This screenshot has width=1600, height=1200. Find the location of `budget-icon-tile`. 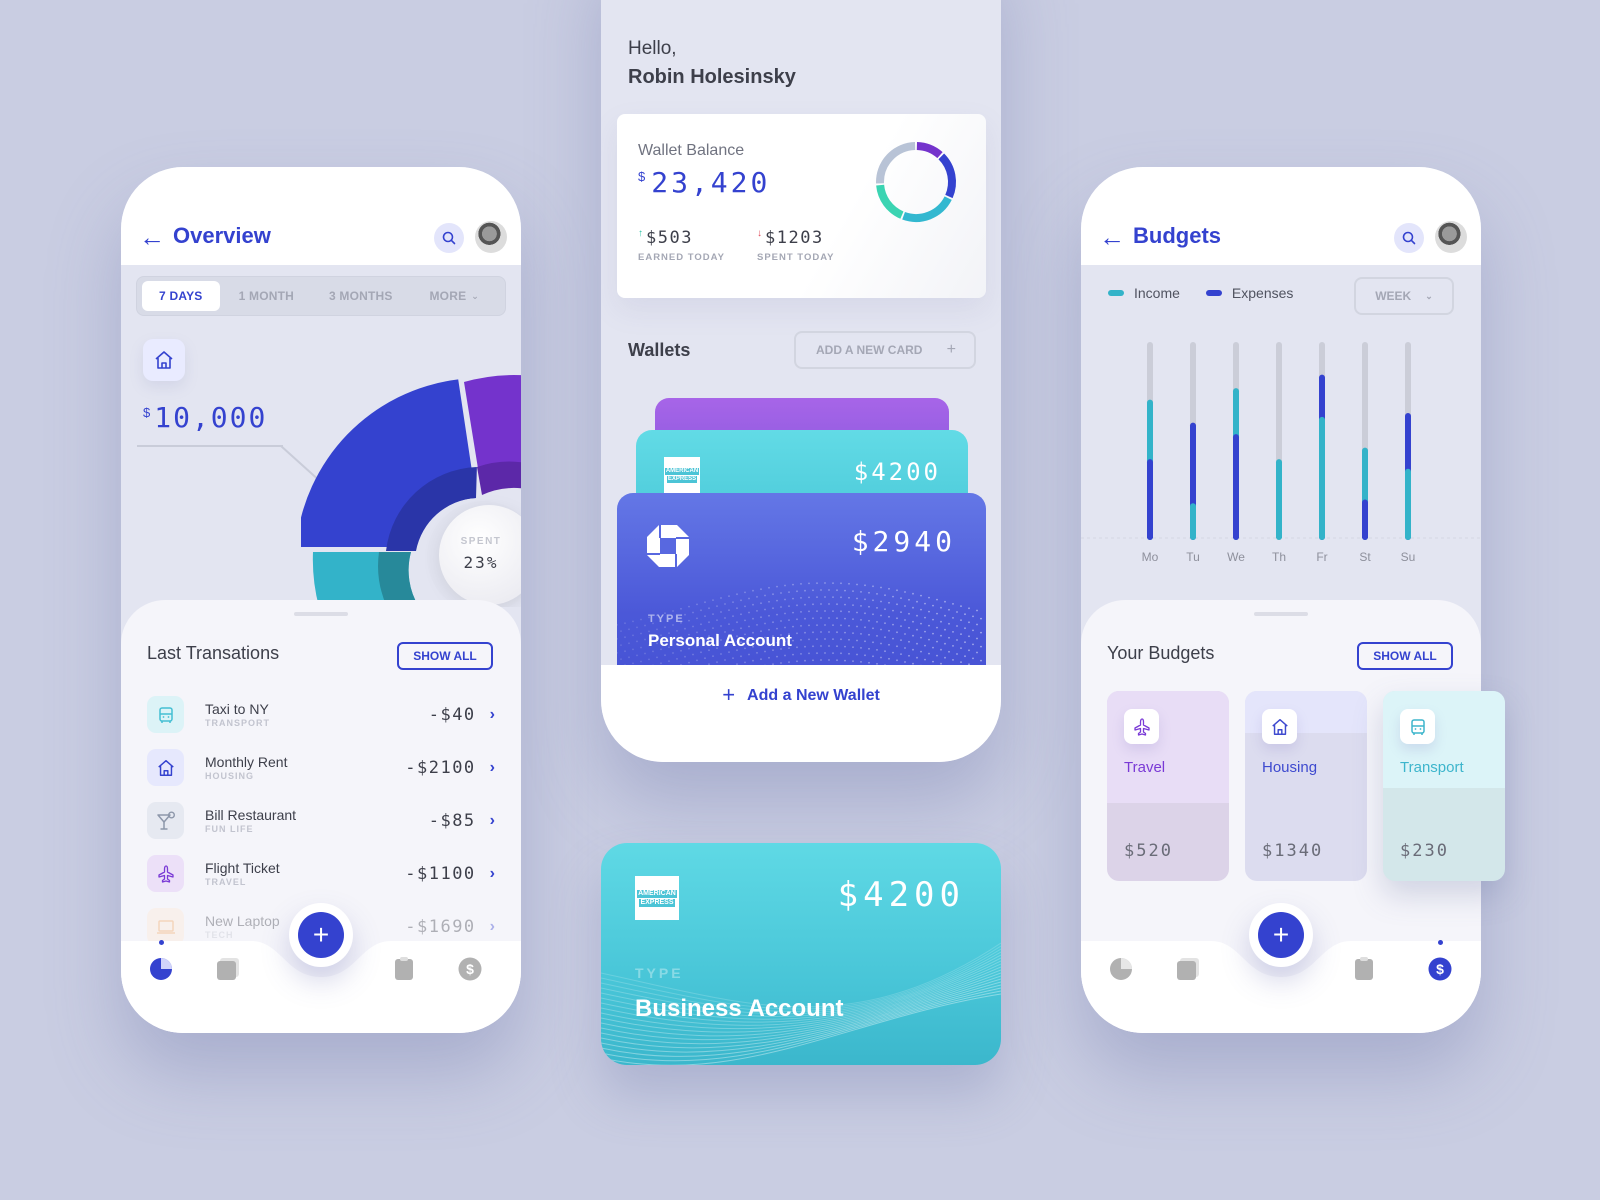

budget-icon-tile is located at coordinates (1279, 726).